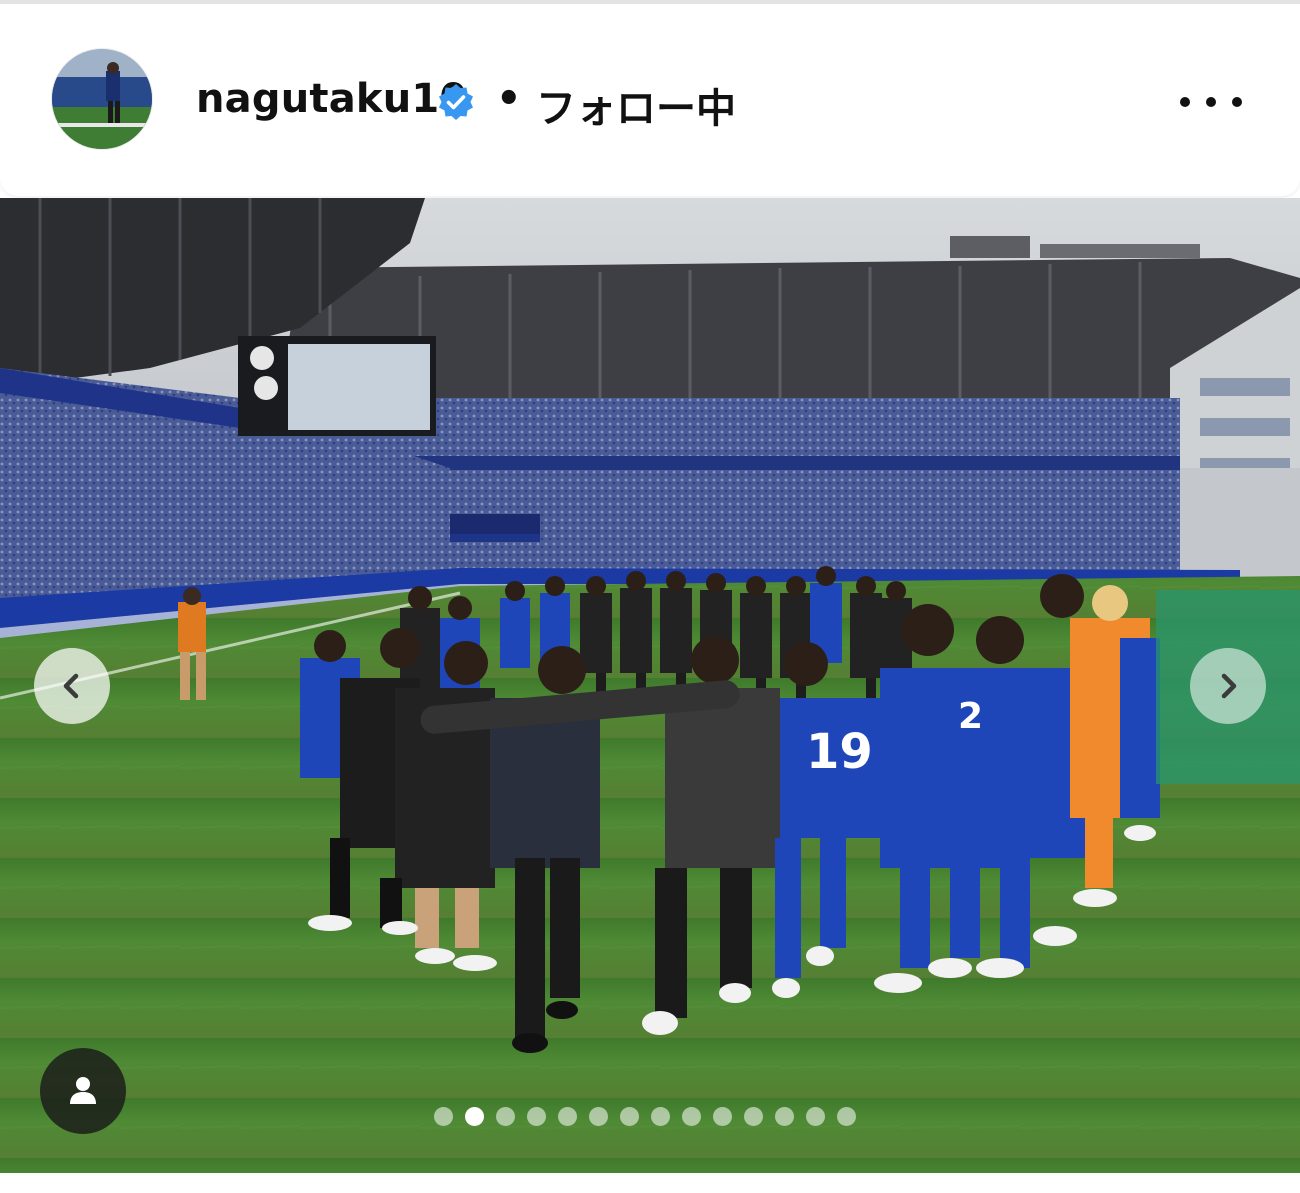  I want to click on user-tags-button, so click(83, 1091).